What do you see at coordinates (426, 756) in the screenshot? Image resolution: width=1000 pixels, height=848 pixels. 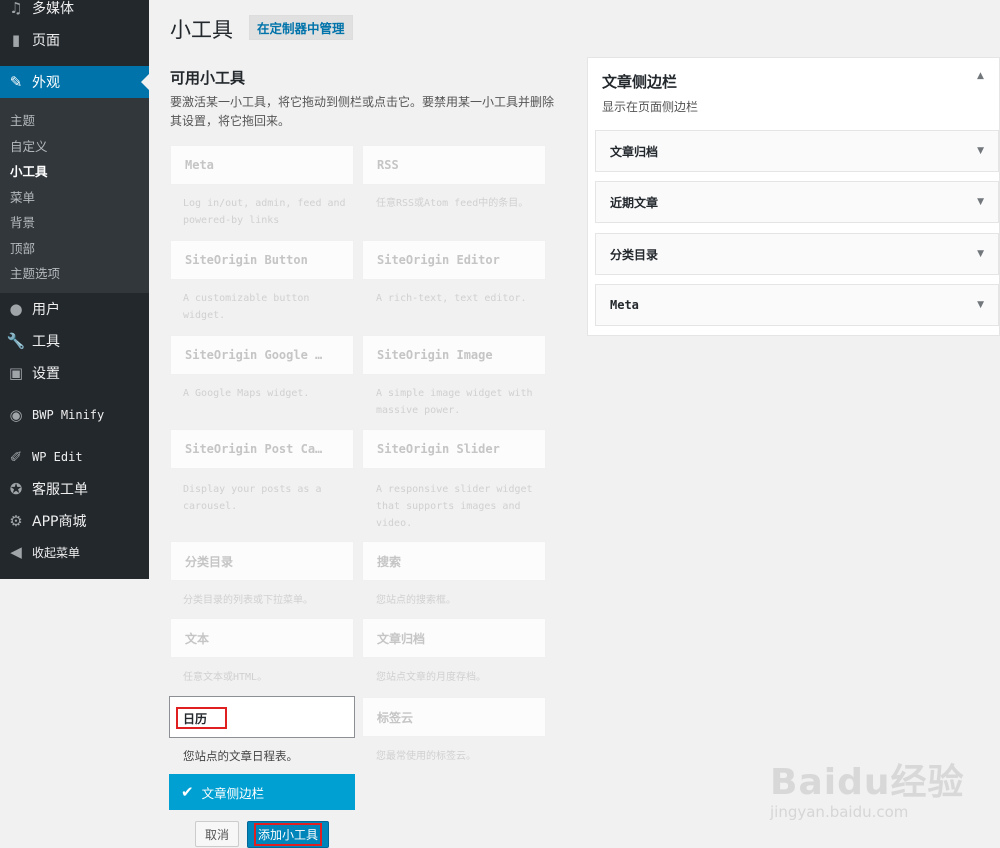 I see `widget-description: 您最常使用的标签云。` at bounding box center [426, 756].